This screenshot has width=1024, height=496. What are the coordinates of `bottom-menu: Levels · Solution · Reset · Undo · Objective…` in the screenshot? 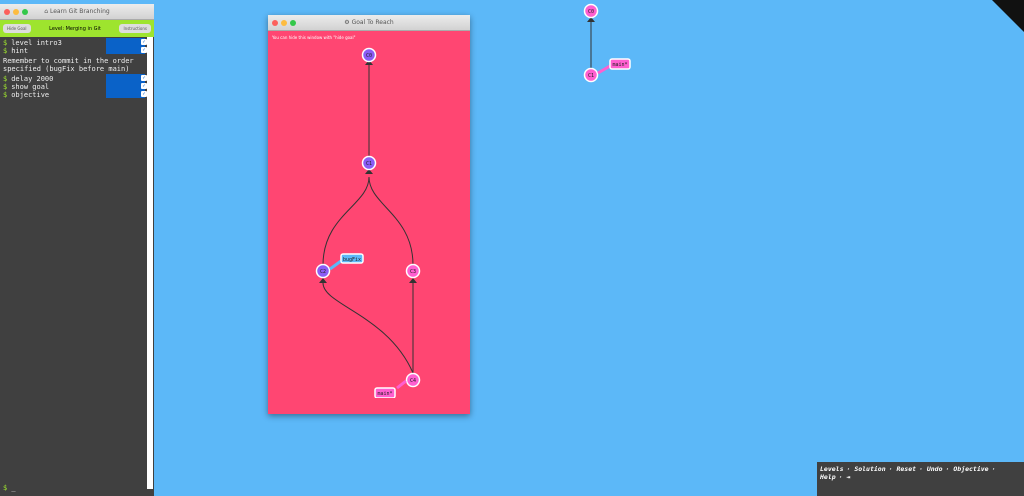 It's located at (920, 479).